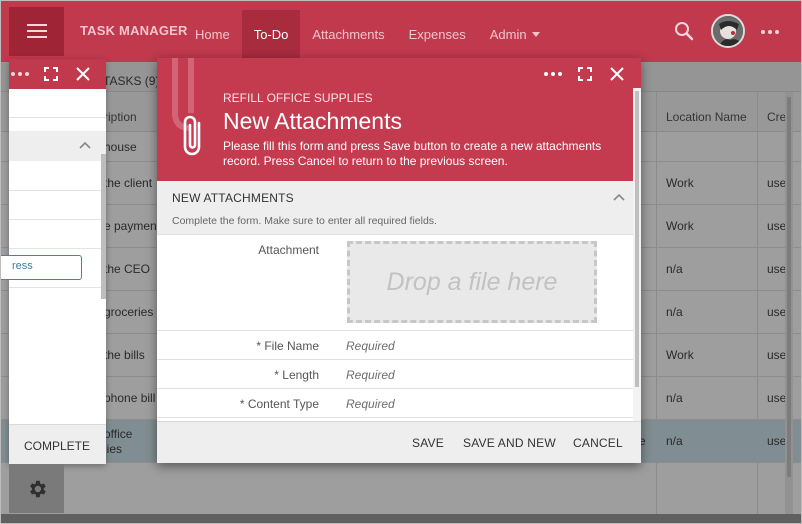 This screenshot has height=524, width=802. Describe the element at coordinates (508, 34) in the screenshot. I see `nav-admin-label: Admin` at that location.